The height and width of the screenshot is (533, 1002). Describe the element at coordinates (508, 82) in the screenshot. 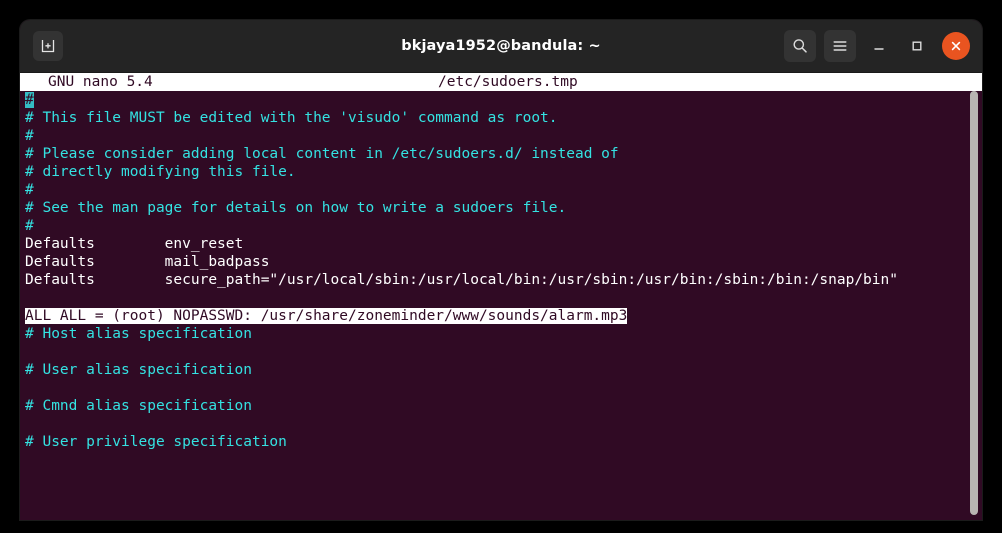

I see `nano-filename-label: /etc/sudoers.tmp` at that location.